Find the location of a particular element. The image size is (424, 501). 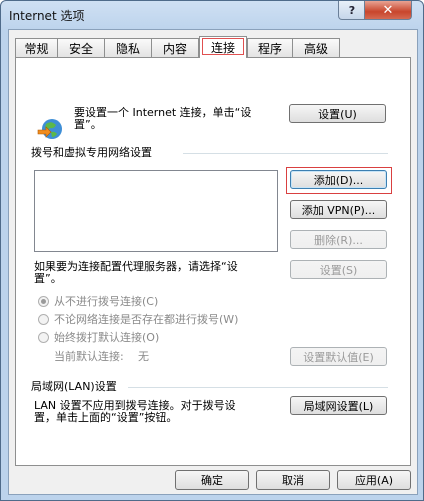

tab-connections: 连接 is located at coordinates (223, 47).